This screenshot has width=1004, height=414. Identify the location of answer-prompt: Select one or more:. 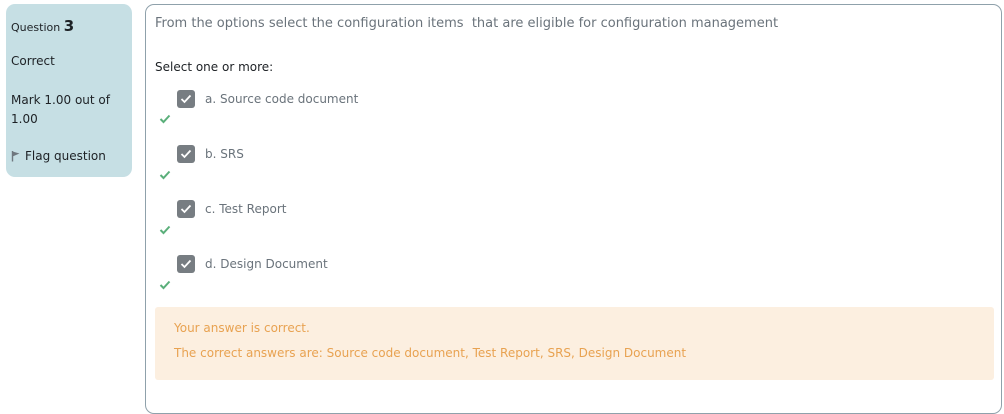
(214, 67).